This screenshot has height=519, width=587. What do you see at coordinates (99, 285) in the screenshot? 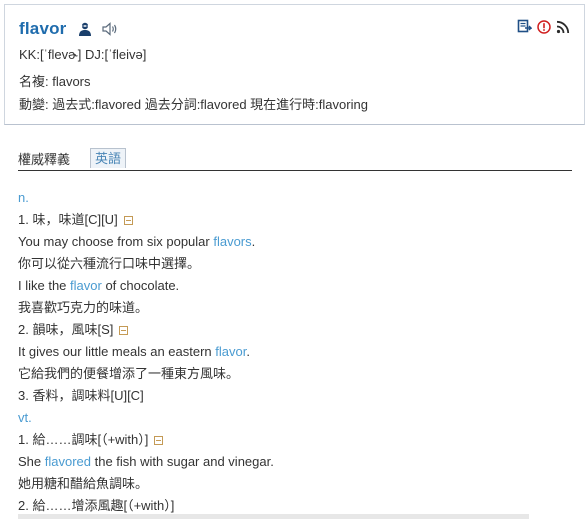
I see `example-sentence: I like the flavor of chocolate.` at bounding box center [99, 285].